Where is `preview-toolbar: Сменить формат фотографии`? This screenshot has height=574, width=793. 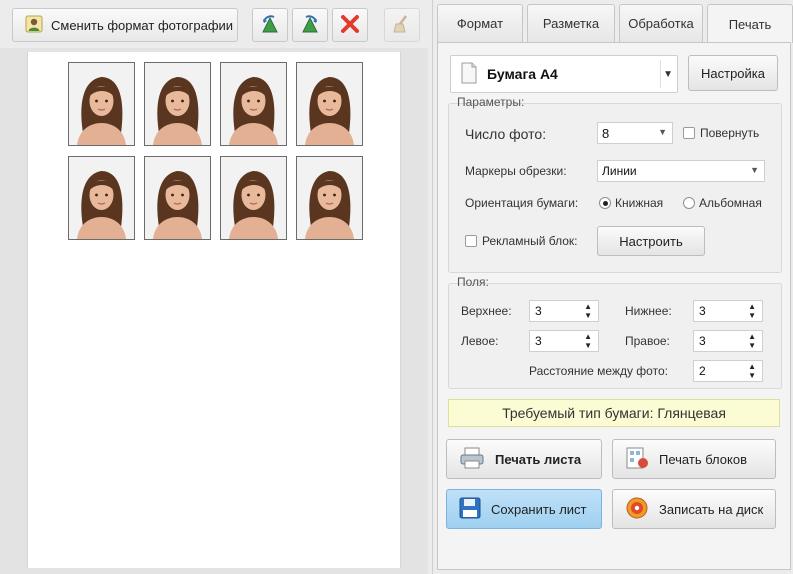 preview-toolbar: Сменить формат фотографии is located at coordinates (214, 24).